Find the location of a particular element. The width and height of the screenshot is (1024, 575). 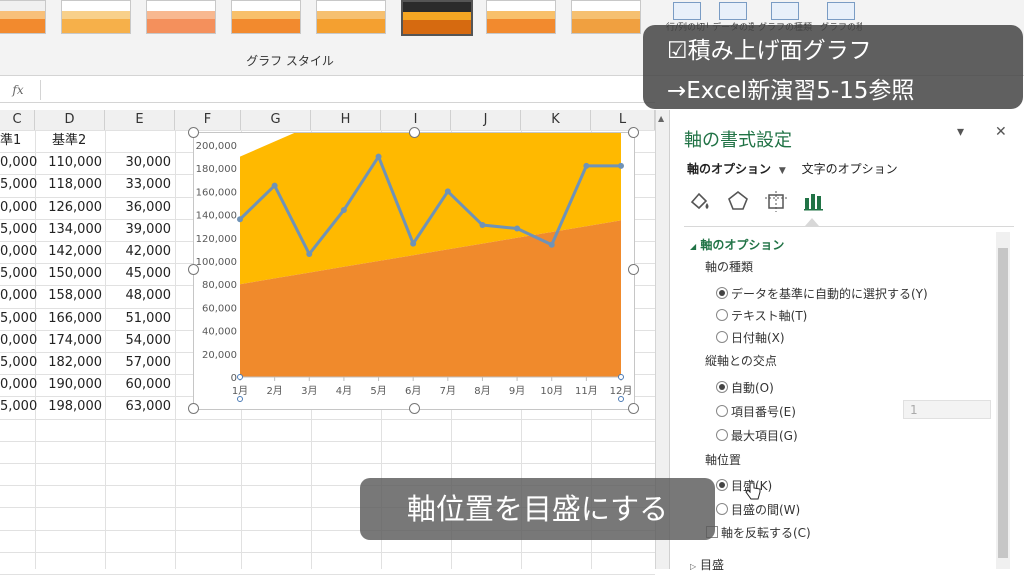

table-cell: 63,000 is located at coordinates (138, 407).